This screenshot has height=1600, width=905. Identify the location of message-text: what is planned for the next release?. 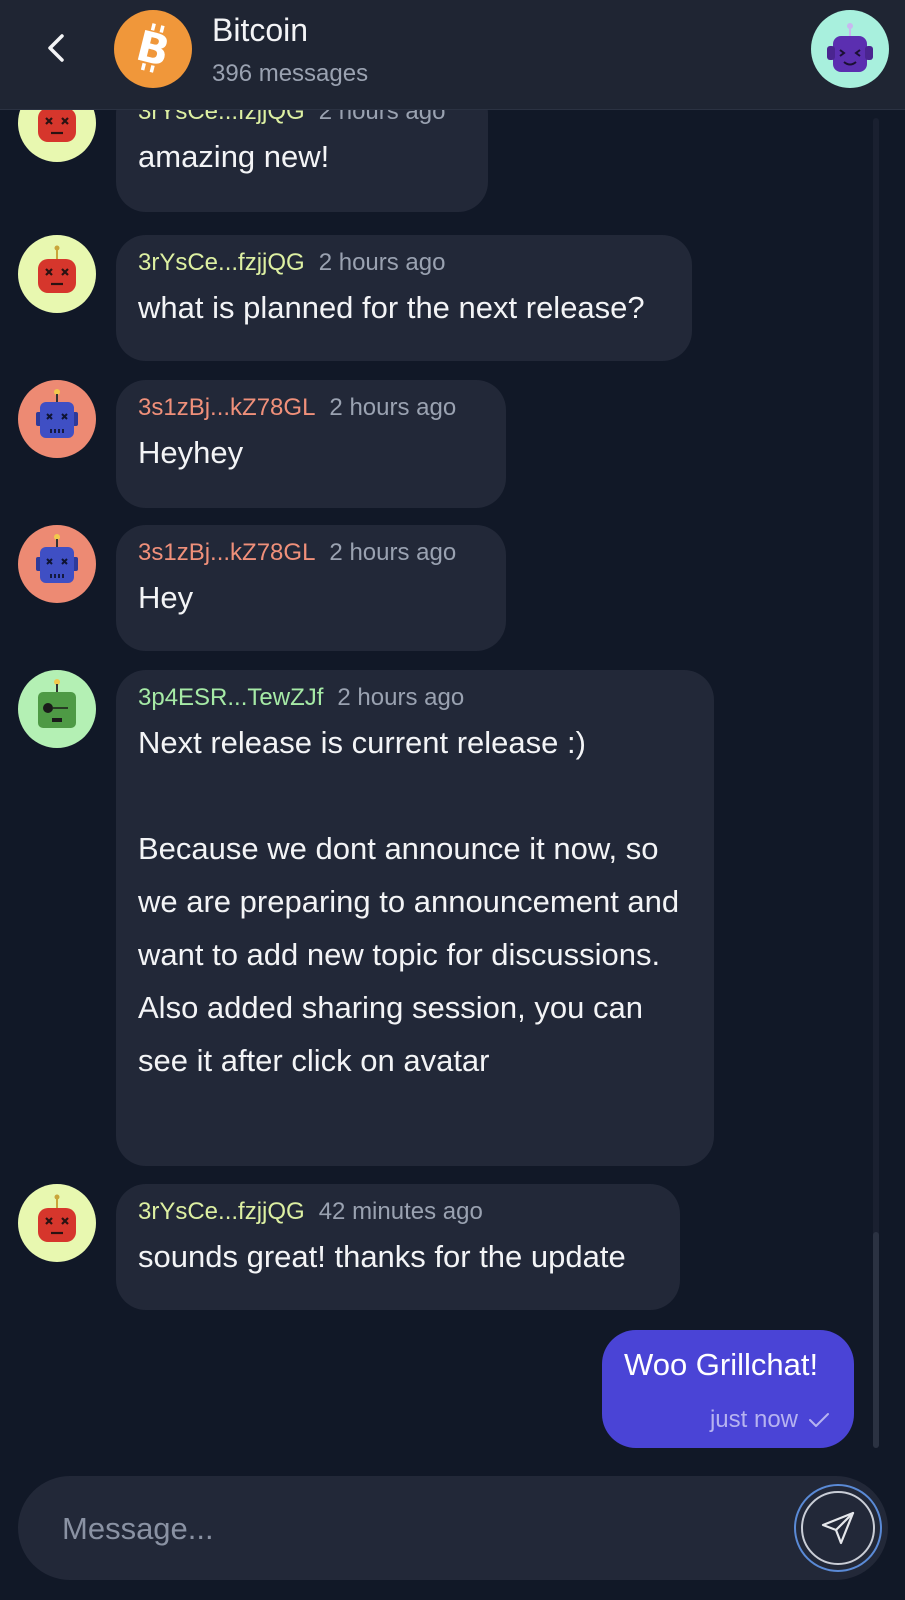
(391, 307).